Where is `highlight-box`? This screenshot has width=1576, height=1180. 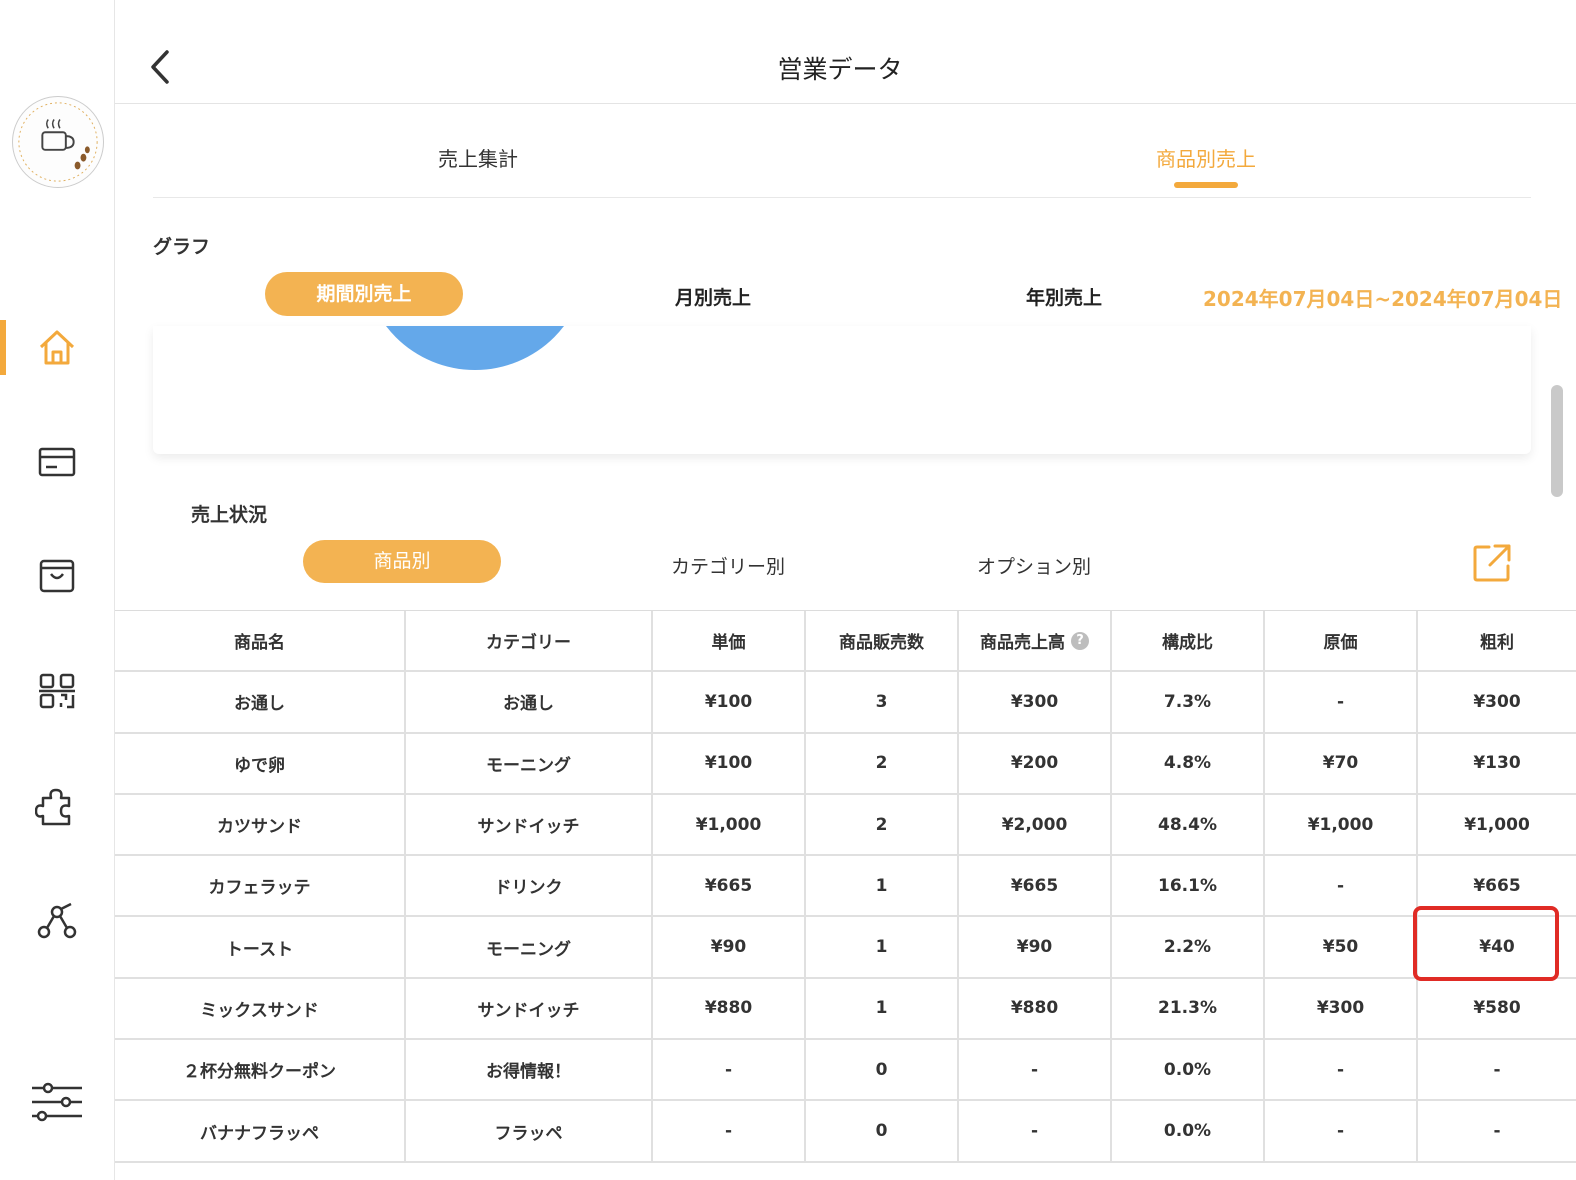 highlight-box is located at coordinates (1486, 943).